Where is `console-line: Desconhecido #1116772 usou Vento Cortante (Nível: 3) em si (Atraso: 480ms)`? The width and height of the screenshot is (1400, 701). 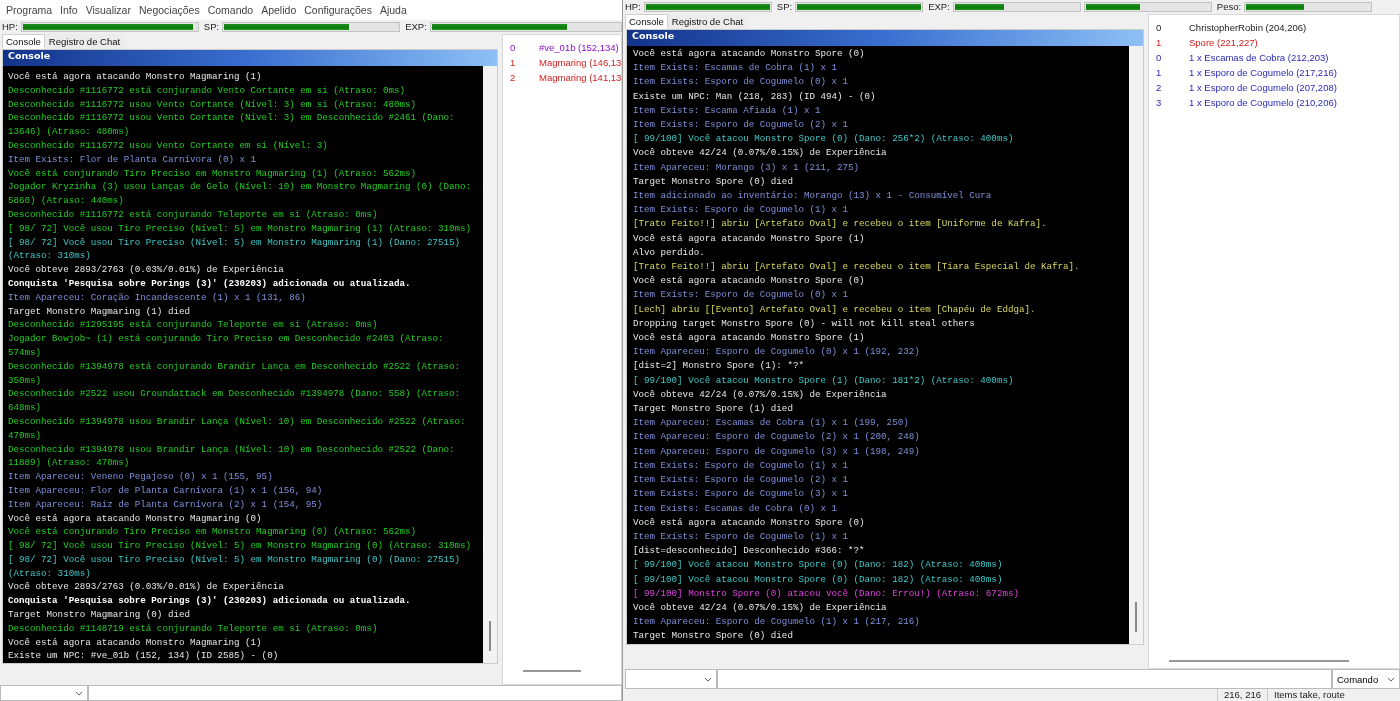 console-line: Desconhecido #1116772 usou Vento Cortante (Nível: 3) em si (Atraso: 480ms) is located at coordinates (212, 104).